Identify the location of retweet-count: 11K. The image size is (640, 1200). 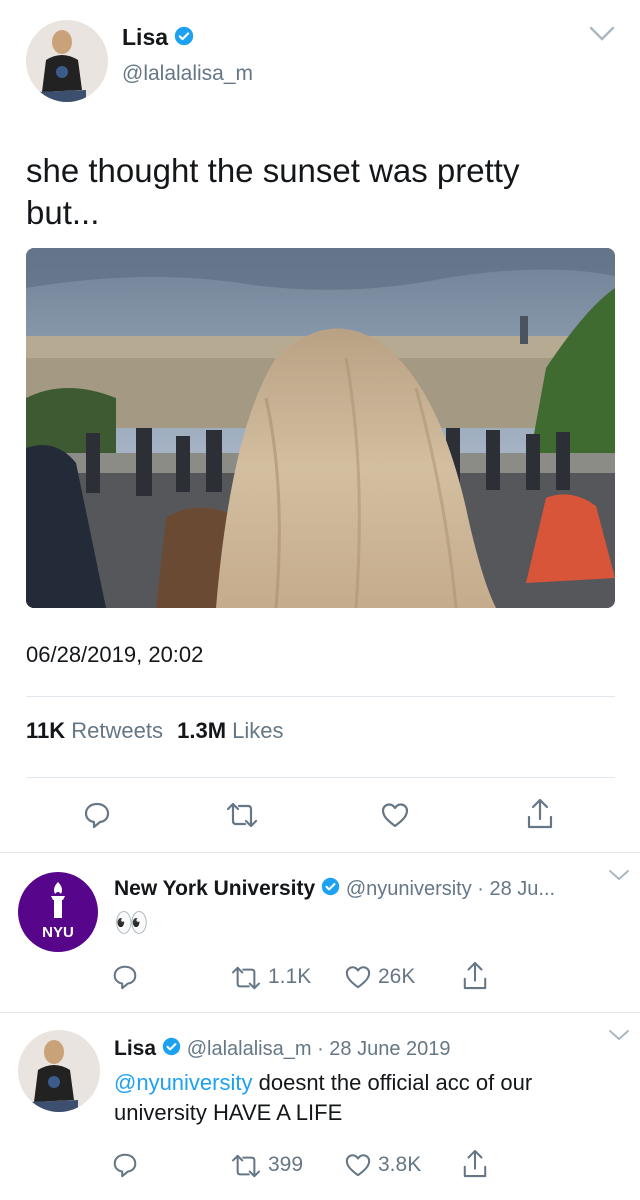
(45, 730).